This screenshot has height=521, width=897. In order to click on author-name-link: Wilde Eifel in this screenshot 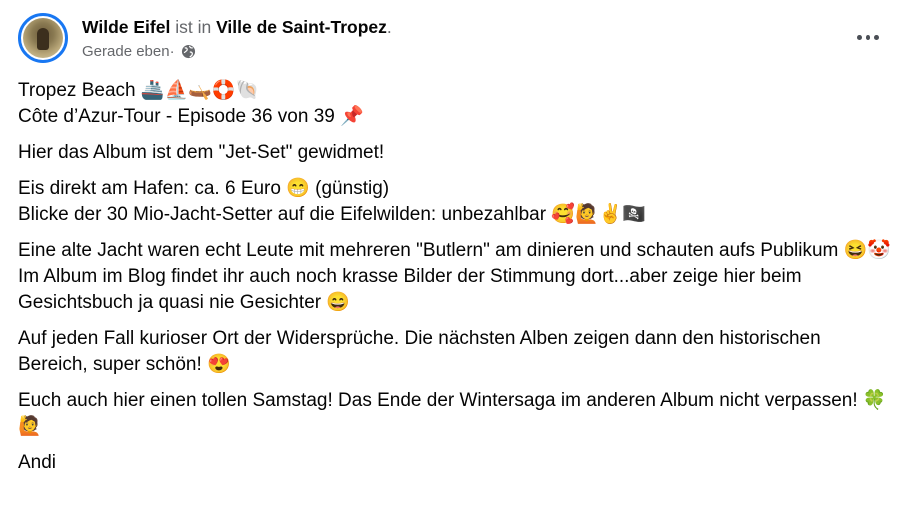, I will do `click(126, 27)`.